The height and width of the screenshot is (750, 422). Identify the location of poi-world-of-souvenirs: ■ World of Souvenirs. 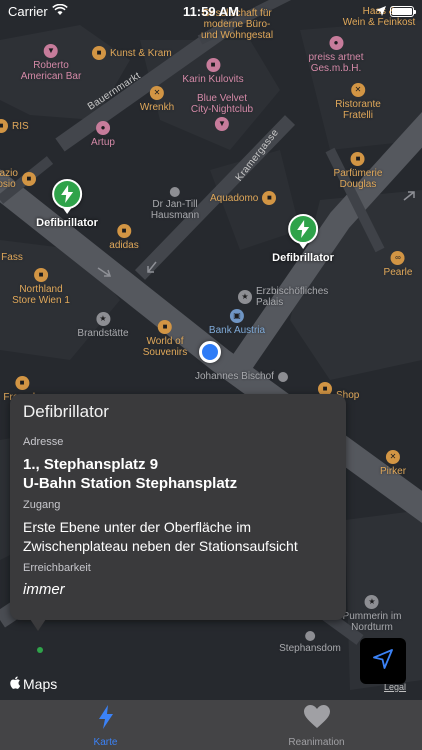
(165, 339).